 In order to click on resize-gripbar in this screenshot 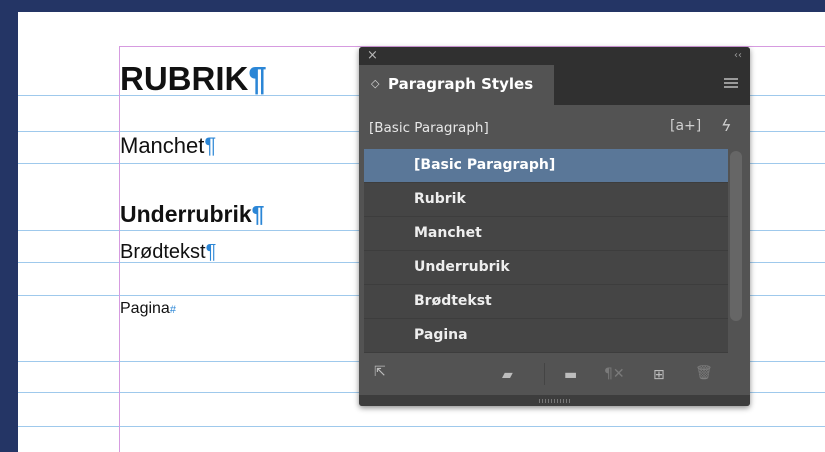, I will do `click(554, 400)`.